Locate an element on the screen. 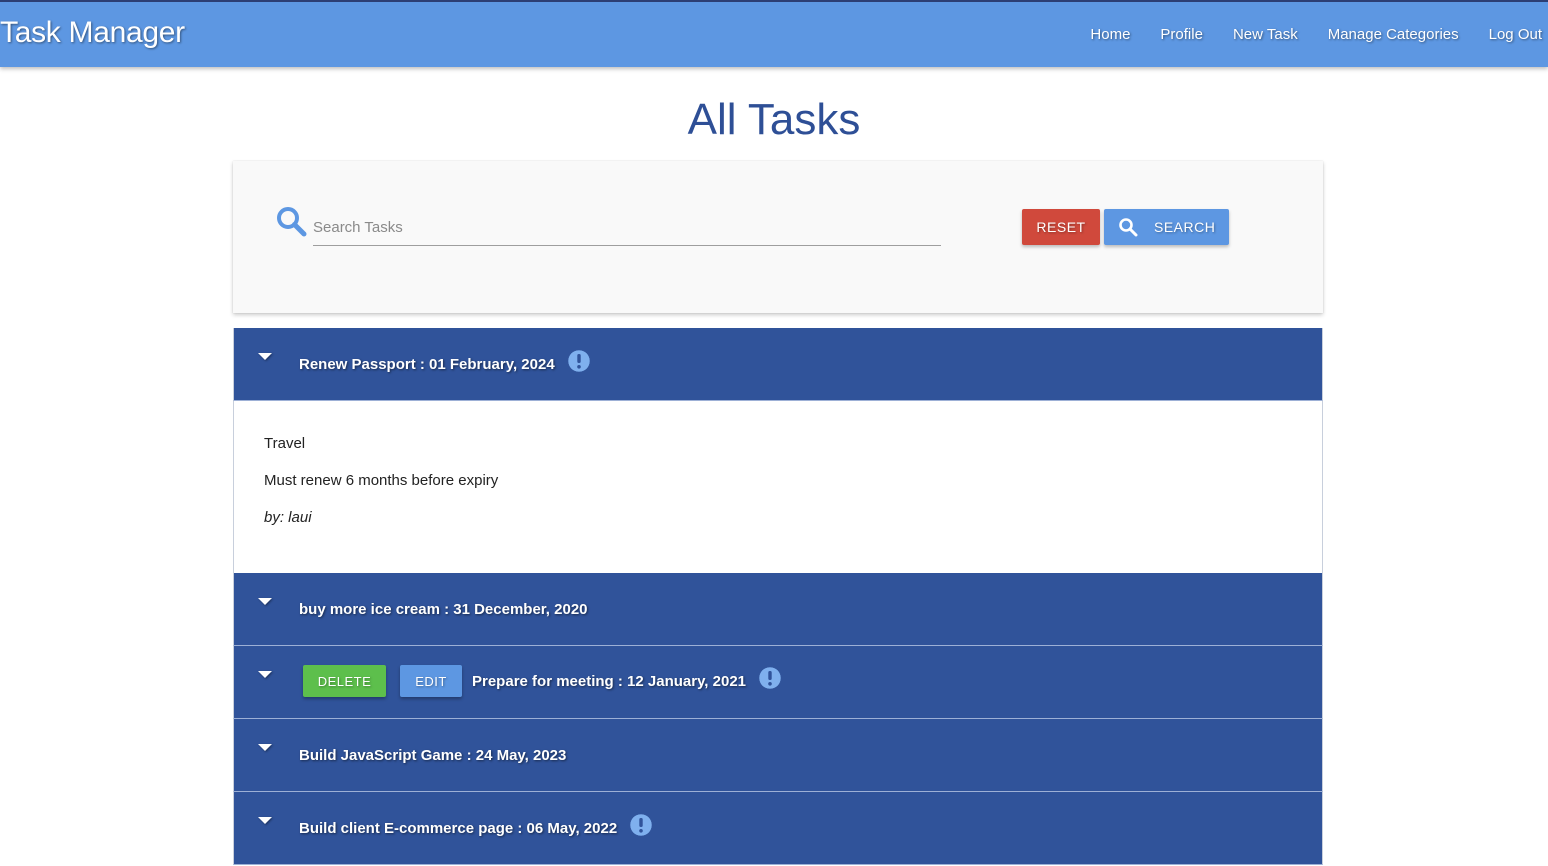  task-category: Travel is located at coordinates (285, 443).